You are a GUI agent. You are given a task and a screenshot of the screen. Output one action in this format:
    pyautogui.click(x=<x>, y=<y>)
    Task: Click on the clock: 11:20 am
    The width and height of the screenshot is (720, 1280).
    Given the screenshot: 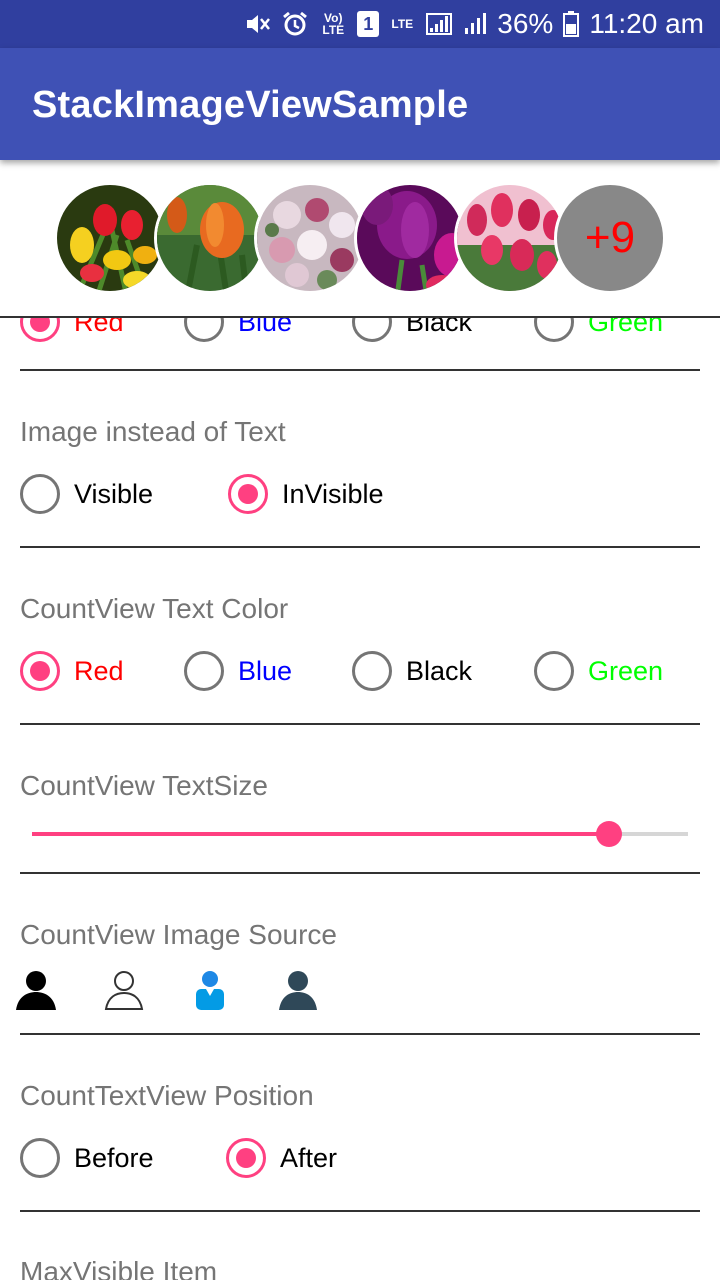 What is the action you would take?
    pyautogui.click(x=646, y=23)
    